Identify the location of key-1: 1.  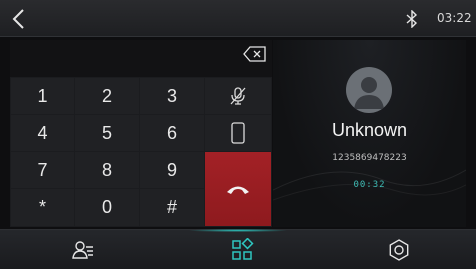
(42, 96).